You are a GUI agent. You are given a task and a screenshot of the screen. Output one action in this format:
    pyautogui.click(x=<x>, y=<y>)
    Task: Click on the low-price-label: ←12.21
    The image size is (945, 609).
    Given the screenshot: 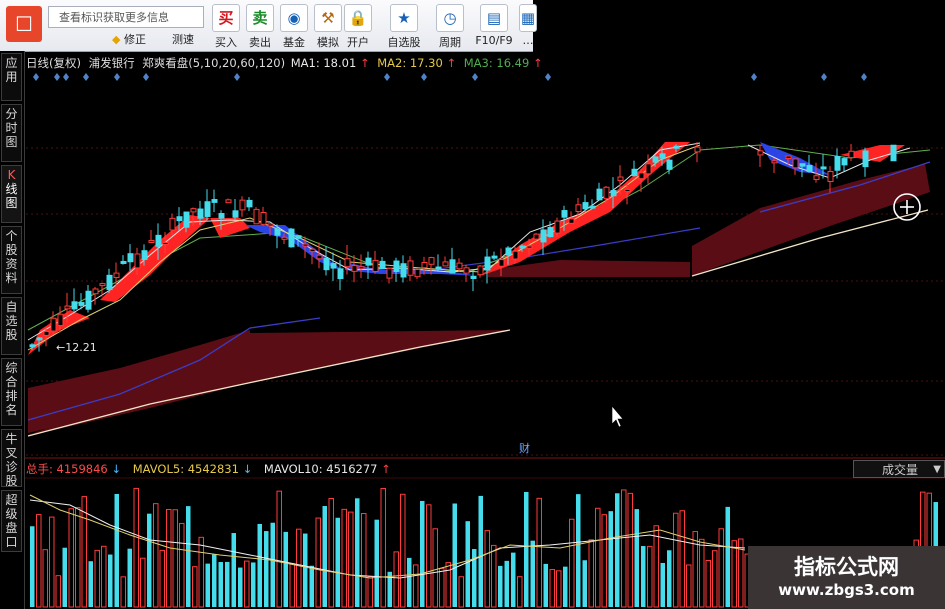 What is the action you would take?
    pyautogui.click(x=76, y=347)
    